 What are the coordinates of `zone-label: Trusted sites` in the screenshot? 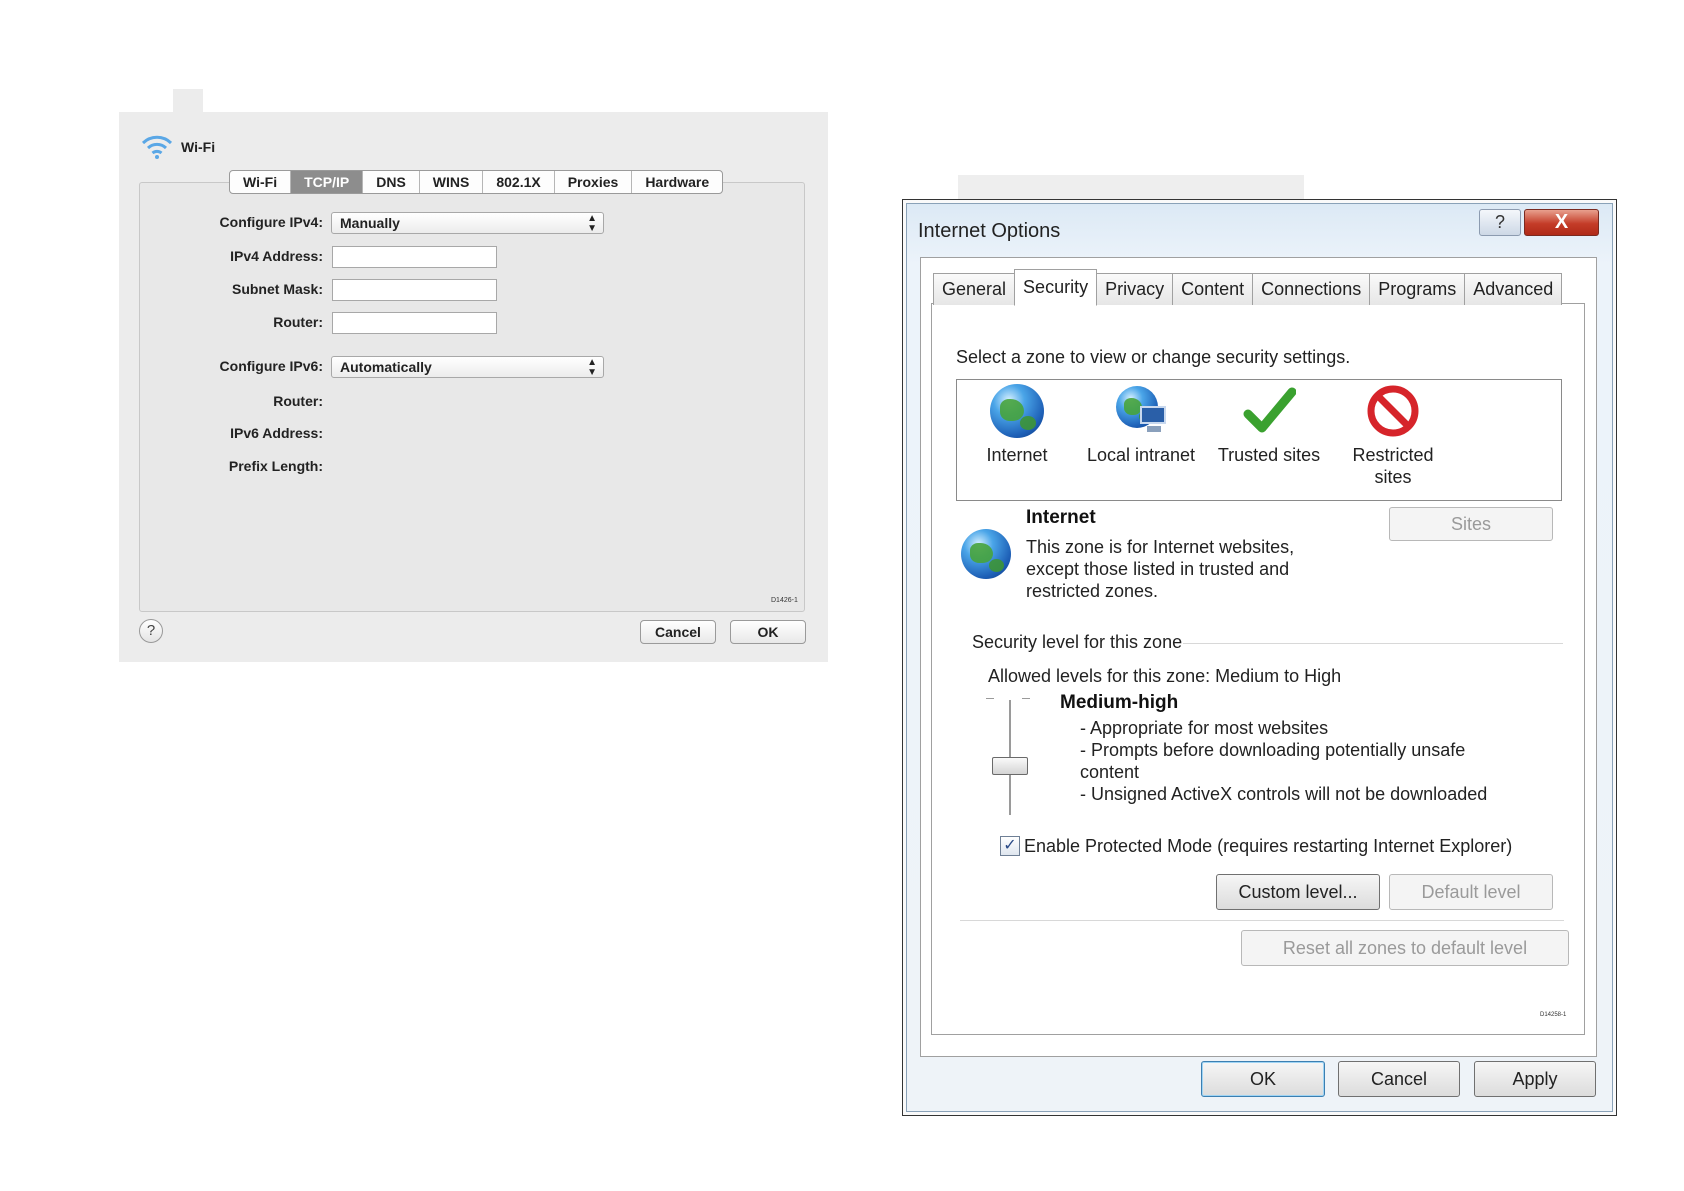 It's located at (1269, 455).